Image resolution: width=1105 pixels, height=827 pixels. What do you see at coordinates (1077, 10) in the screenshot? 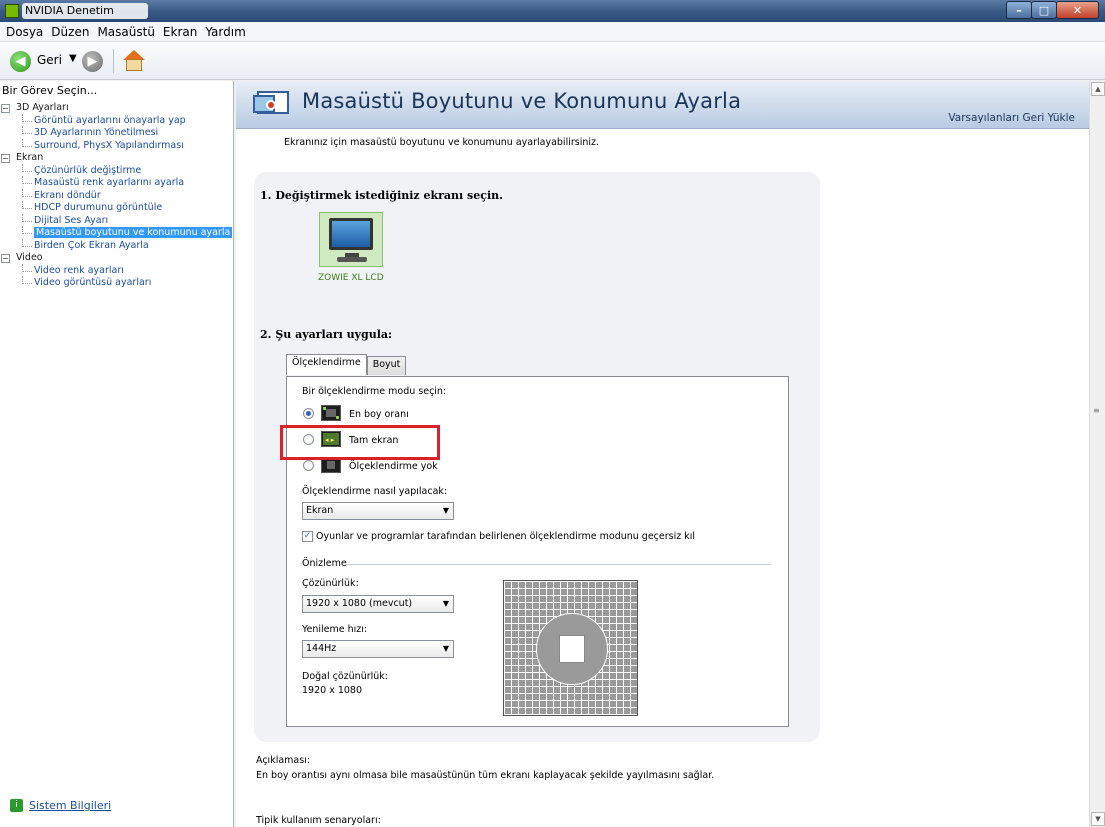
I see `close-button: ✕` at bounding box center [1077, 10].